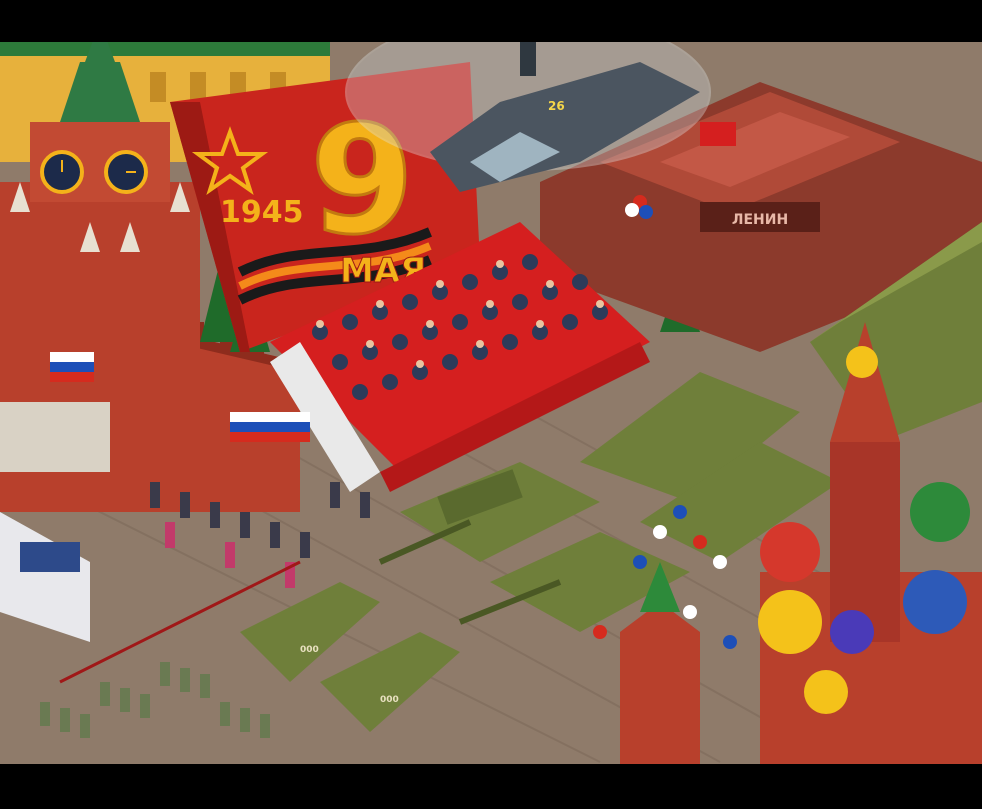  I want to click on vehicle-number-2: 000, so click(389, 700).